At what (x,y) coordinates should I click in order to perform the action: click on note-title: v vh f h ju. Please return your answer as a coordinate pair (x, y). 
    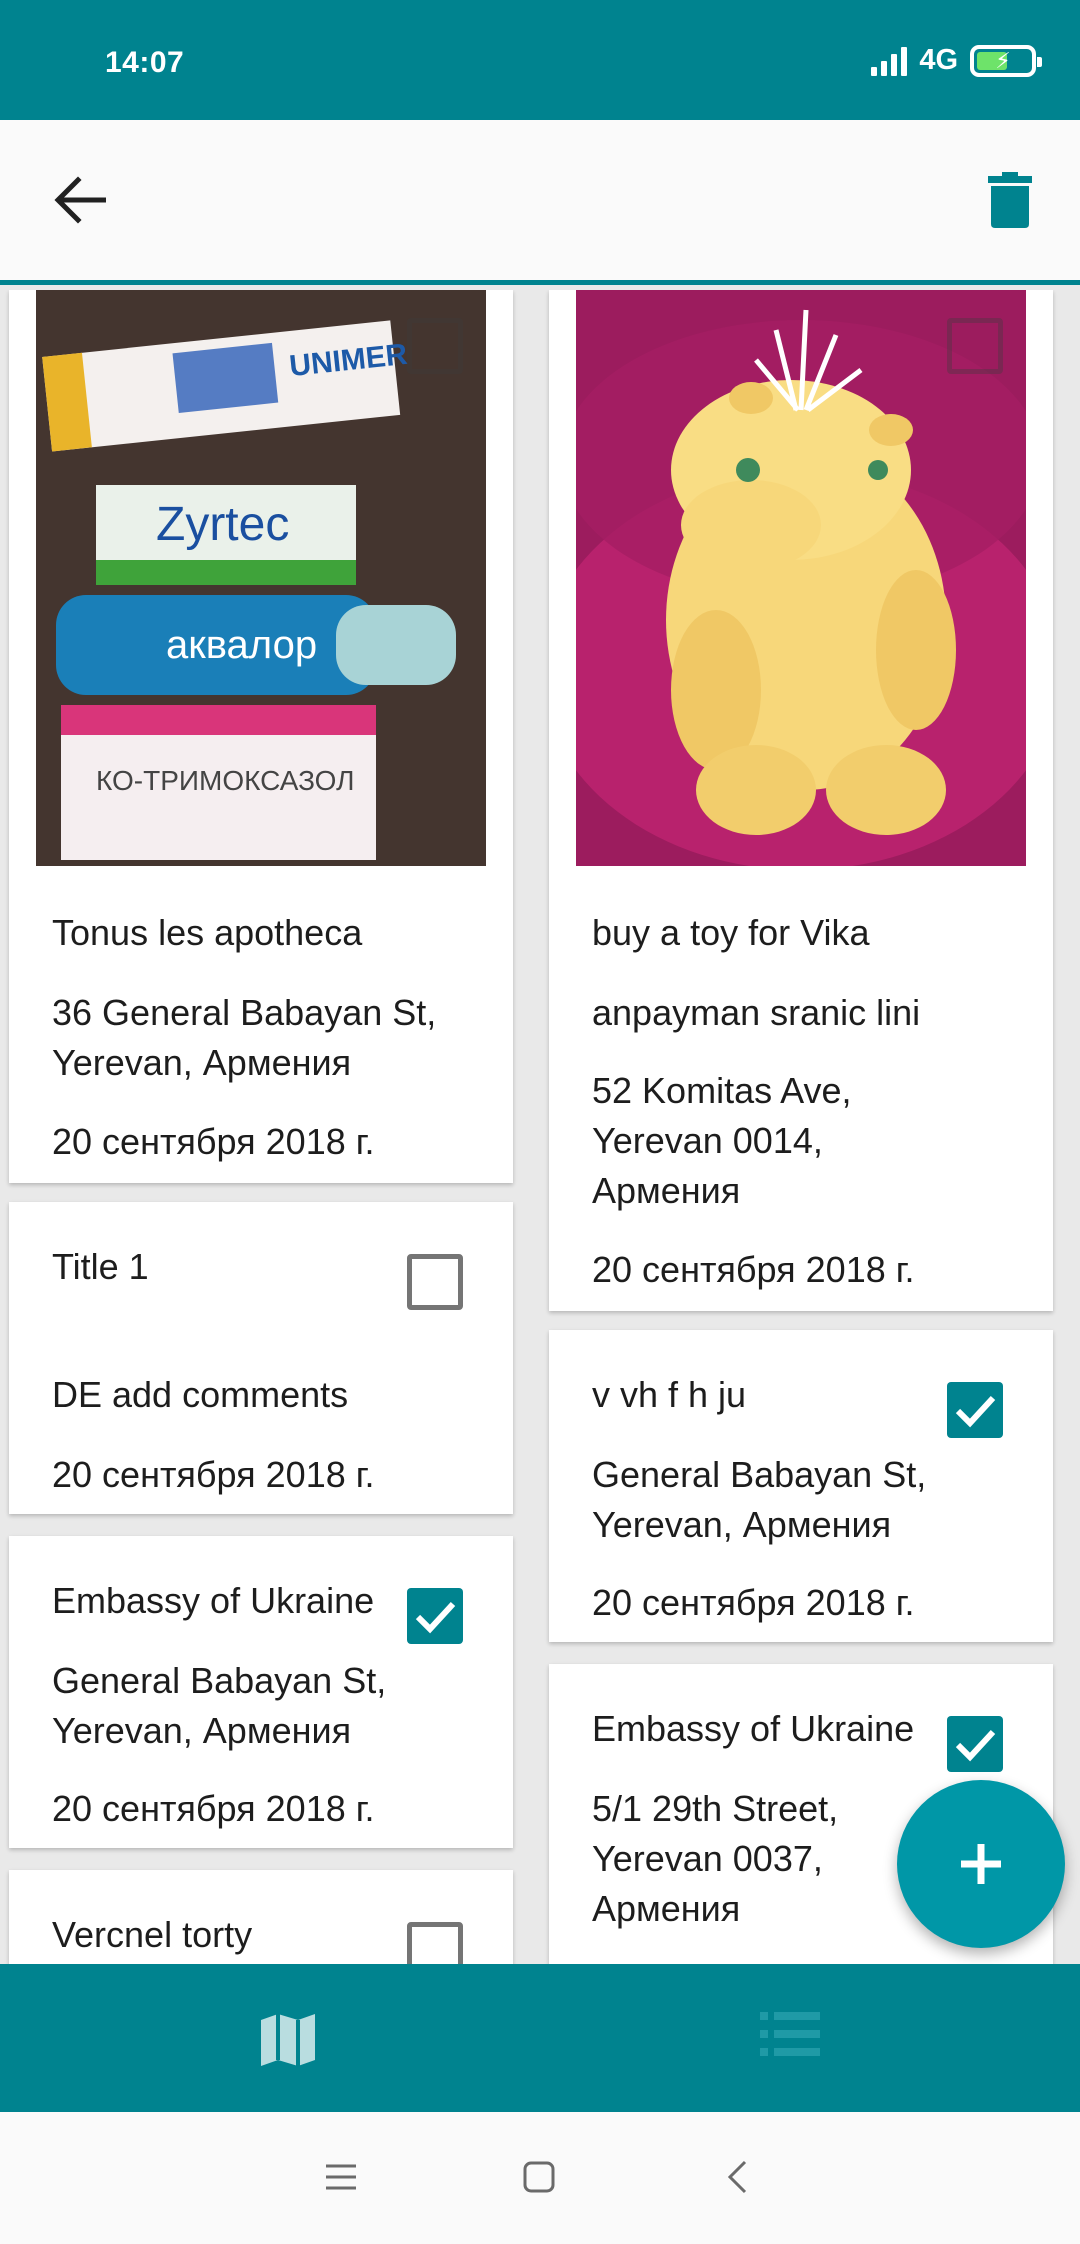
    Looking at the image, I should click on (669, 1394).